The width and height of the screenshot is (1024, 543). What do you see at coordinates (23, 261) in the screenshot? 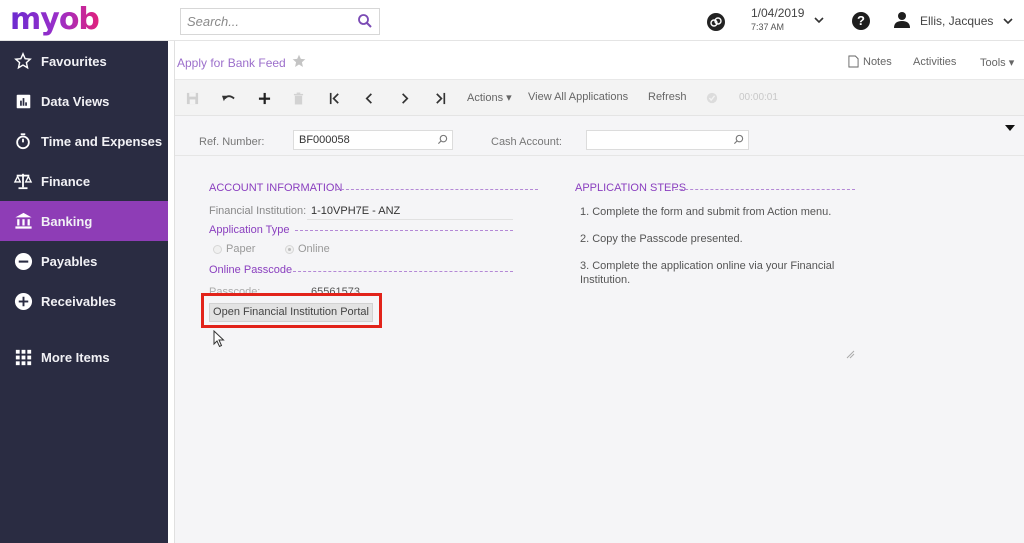
I see `minus-circle-icon` at bounding box center [23, 261].